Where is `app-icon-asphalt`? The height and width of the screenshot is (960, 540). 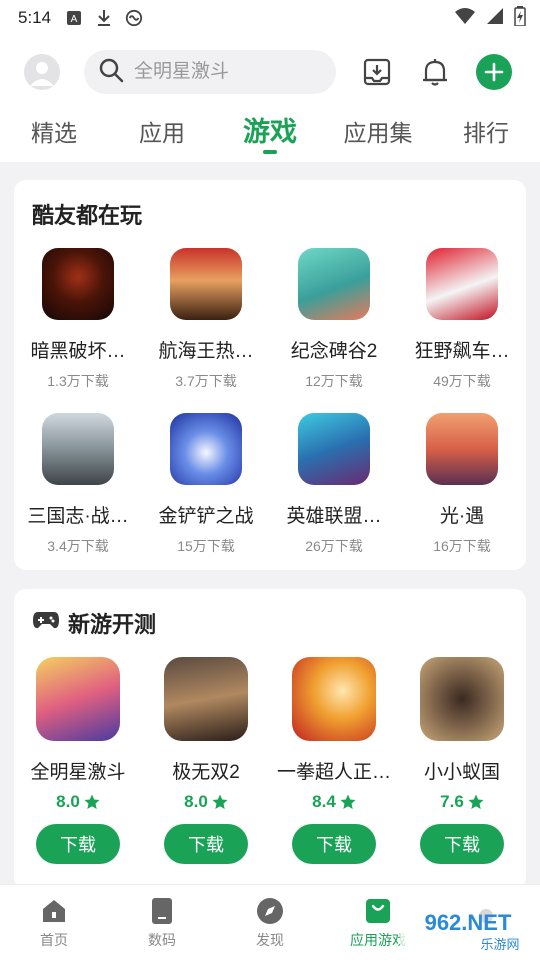 app-icon-asphalt is located at coordinates (462, 284).